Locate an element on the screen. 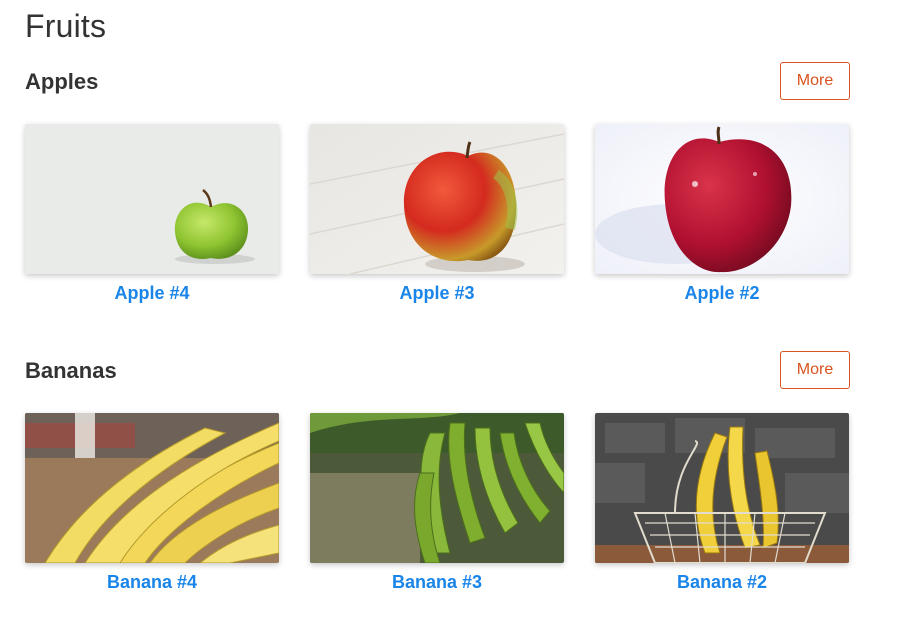  card-banana-3: Banana #3 is located at coordinates (437, 503).